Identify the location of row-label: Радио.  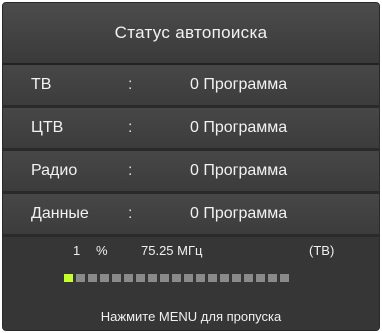
(54, 170).